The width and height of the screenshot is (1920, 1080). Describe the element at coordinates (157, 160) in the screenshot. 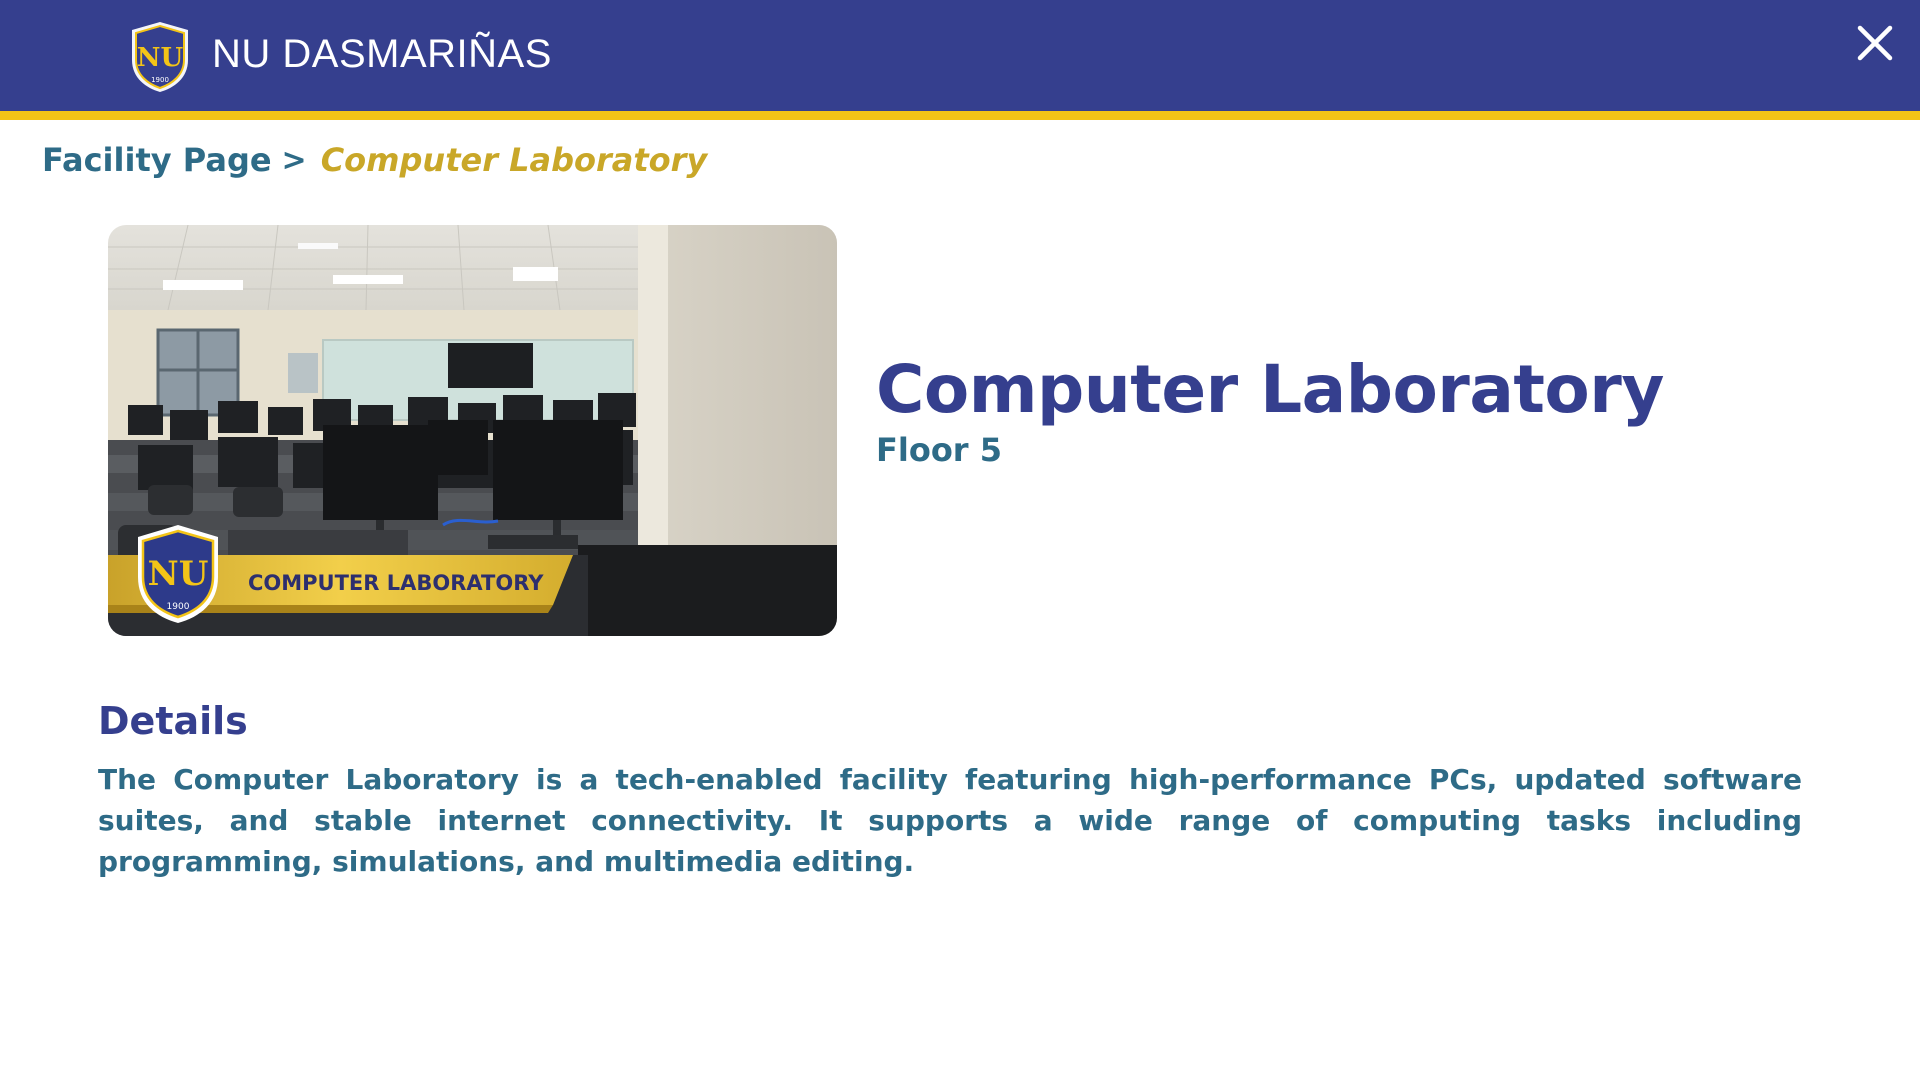

I see `breadcrumb-facility-page-link: Facility Page` at that location.